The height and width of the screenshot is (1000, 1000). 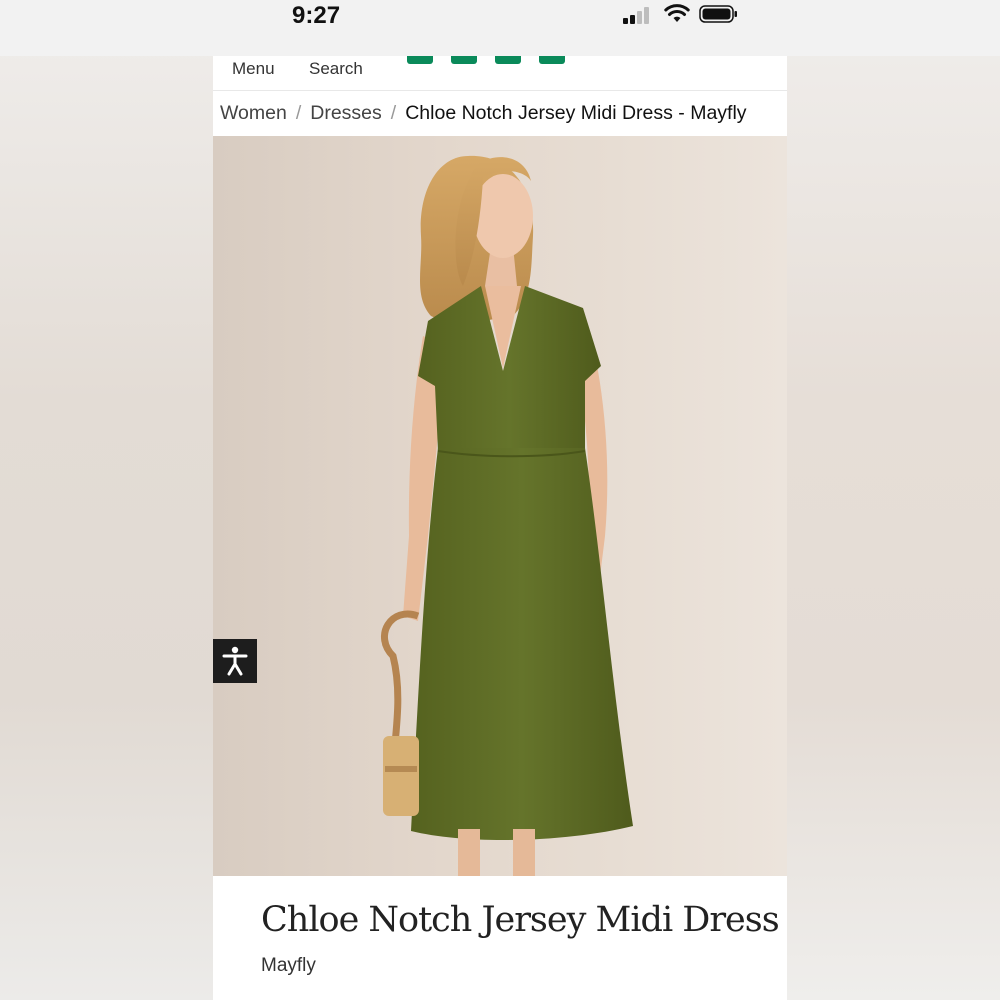 I want to click on breadcrumb-current: Chloe Notch Jersey Midi Dress - Mayfly, so click(x=576, y=113).